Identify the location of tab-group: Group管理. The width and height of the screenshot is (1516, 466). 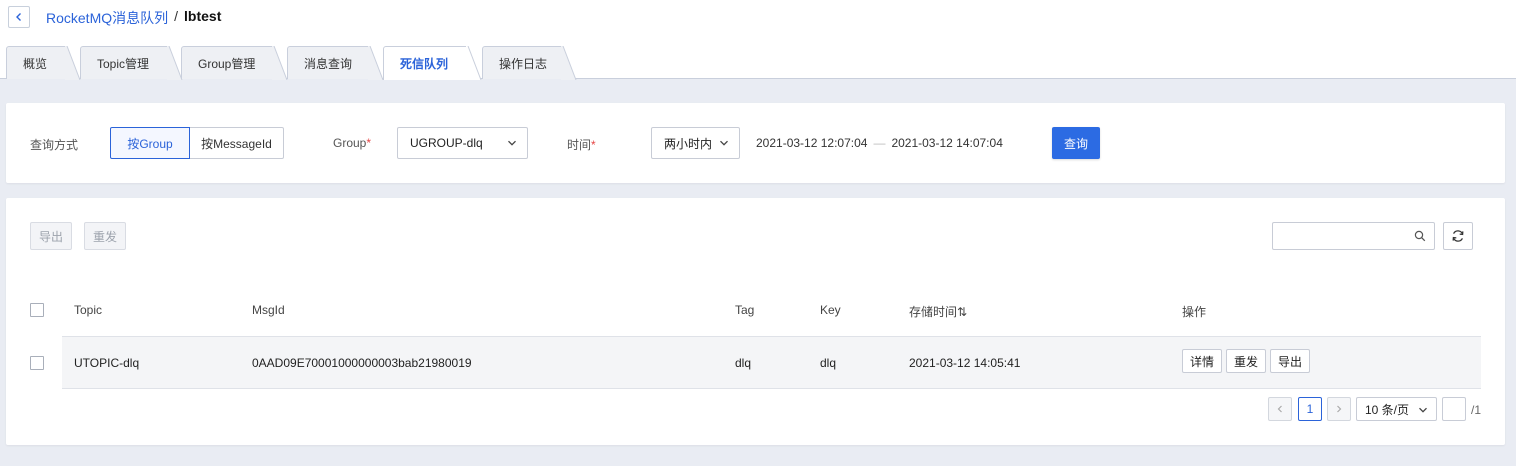
(234, 63).